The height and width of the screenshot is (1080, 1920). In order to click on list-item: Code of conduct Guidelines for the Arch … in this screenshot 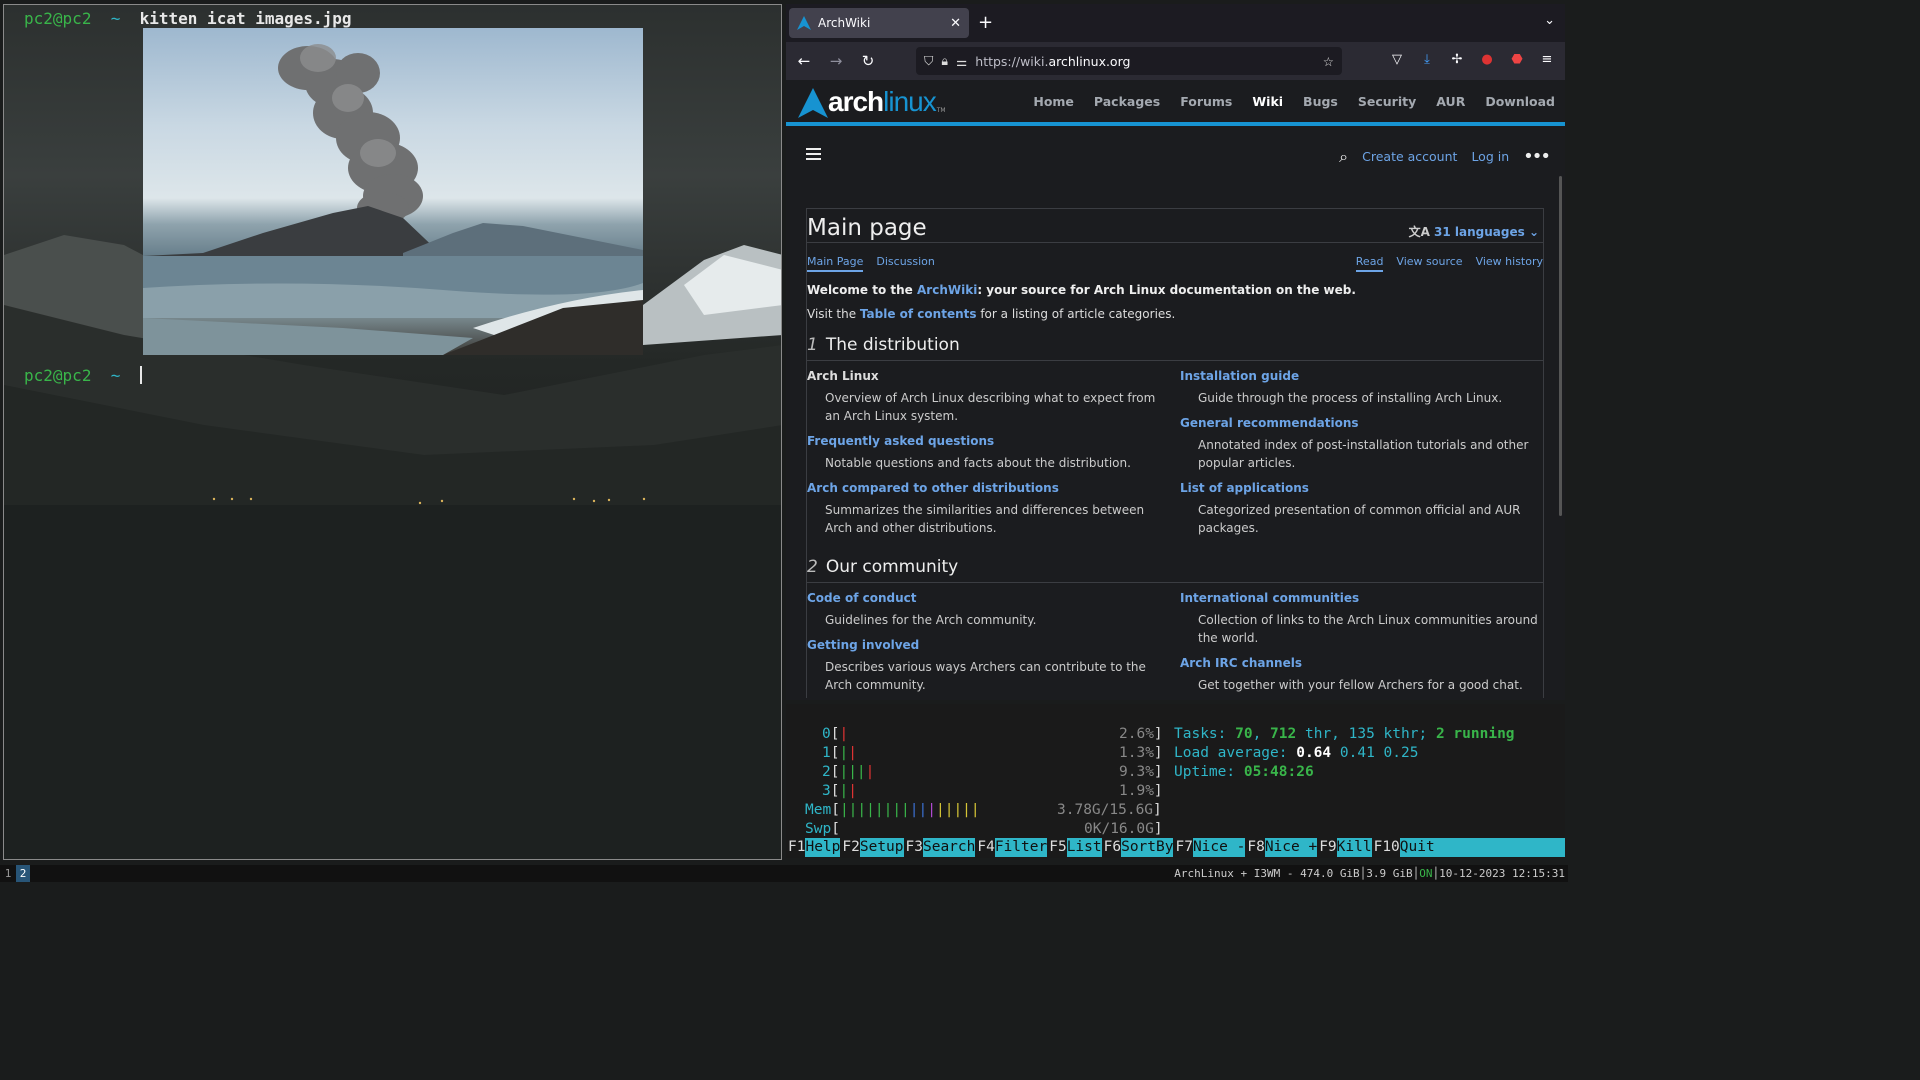, I will do `click(987, 610)`.